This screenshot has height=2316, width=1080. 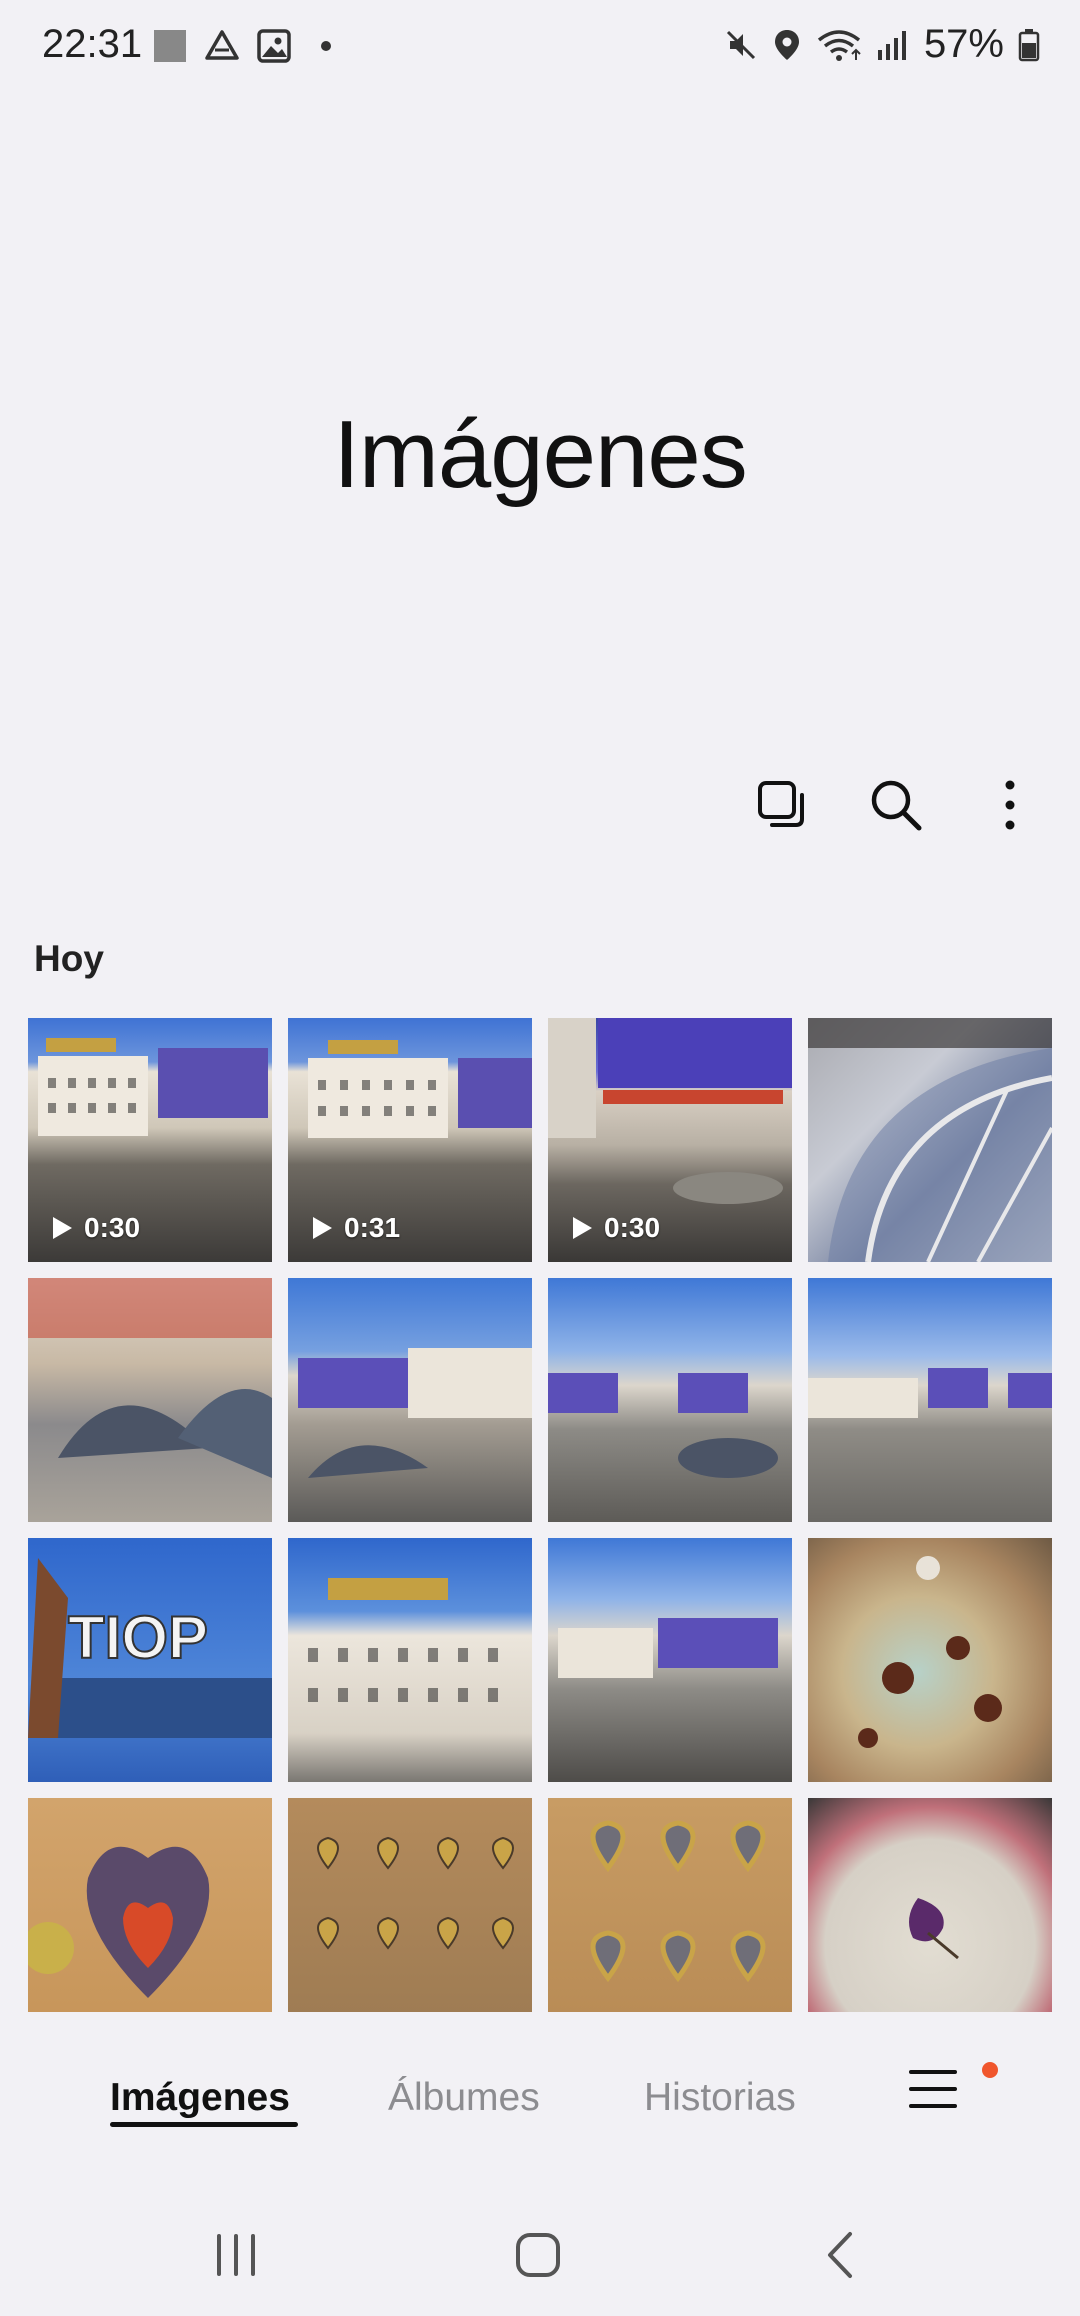 I want to click on tab-historias: Historias, so click(x=720, y=2098).